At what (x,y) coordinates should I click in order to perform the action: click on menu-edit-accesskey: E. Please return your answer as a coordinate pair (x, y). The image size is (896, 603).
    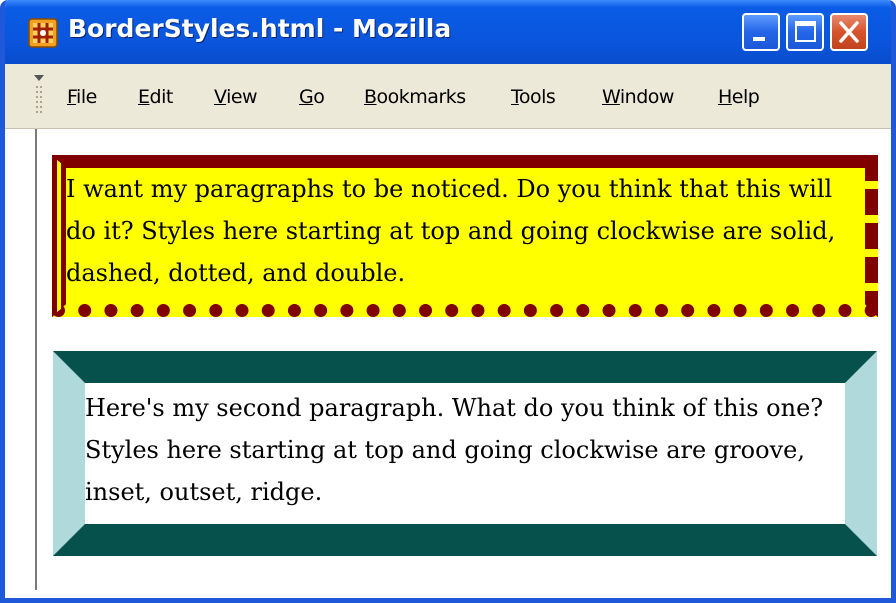
    Looking at the image, I should click on (144, 97).